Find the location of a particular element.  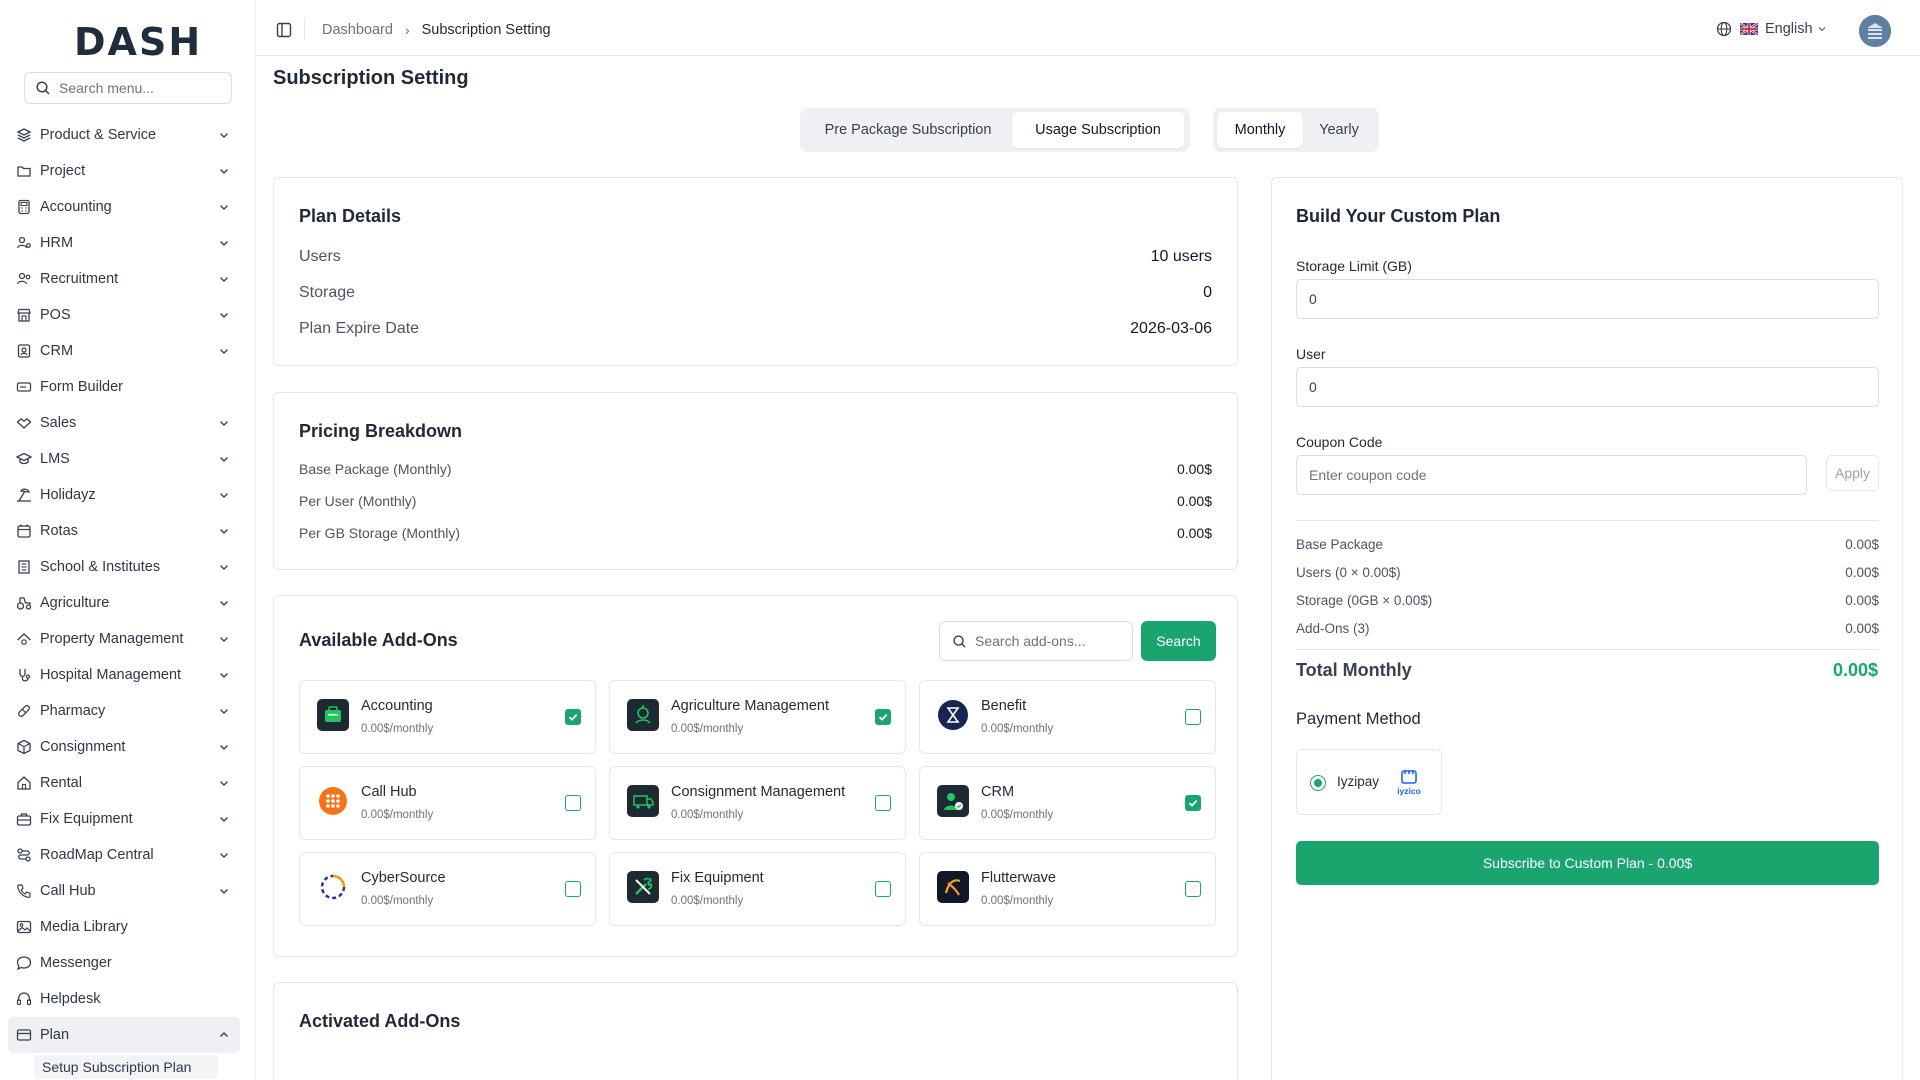

sidebar-item-label: Messenger is located at coordinates (76, 963).